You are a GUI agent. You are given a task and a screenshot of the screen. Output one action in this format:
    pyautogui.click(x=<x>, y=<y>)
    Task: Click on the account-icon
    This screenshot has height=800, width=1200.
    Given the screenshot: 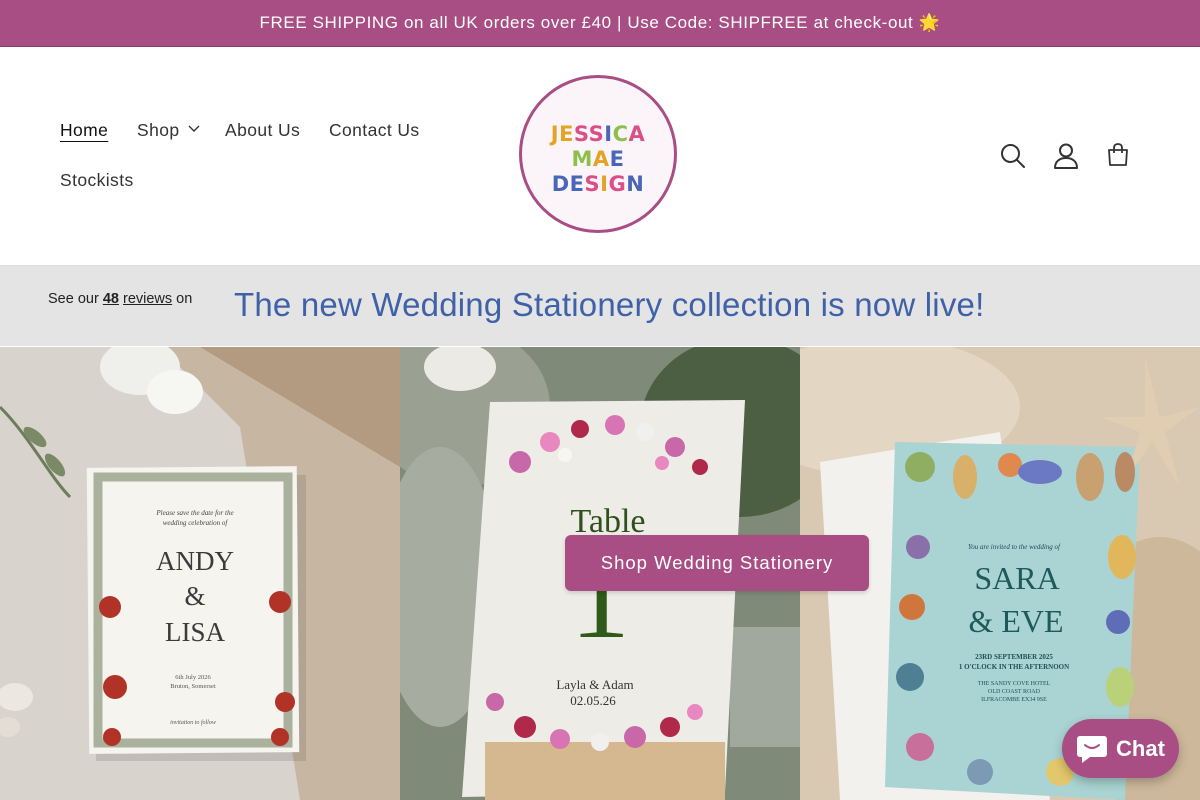 What is the action you would take?
    pyautogui.click(x=1066, y=156)
    